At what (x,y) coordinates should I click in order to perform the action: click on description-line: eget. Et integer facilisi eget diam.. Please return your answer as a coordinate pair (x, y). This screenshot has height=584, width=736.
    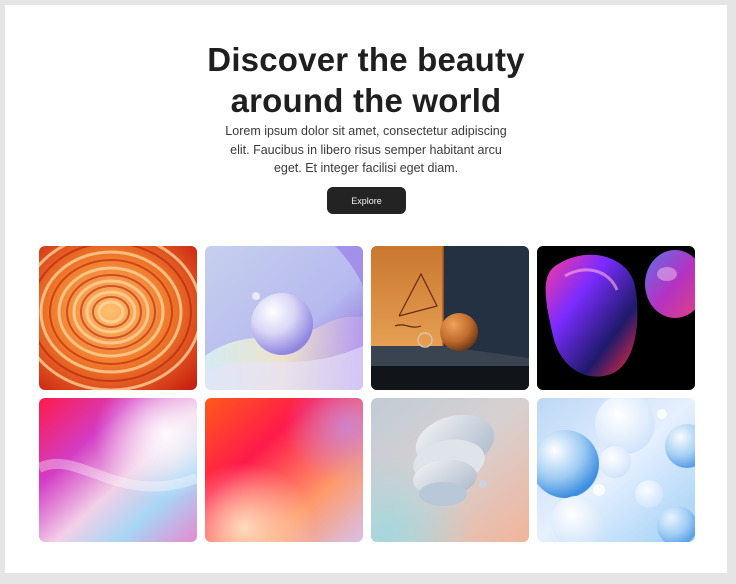
    Looking at the image, I should click on (366, 168).